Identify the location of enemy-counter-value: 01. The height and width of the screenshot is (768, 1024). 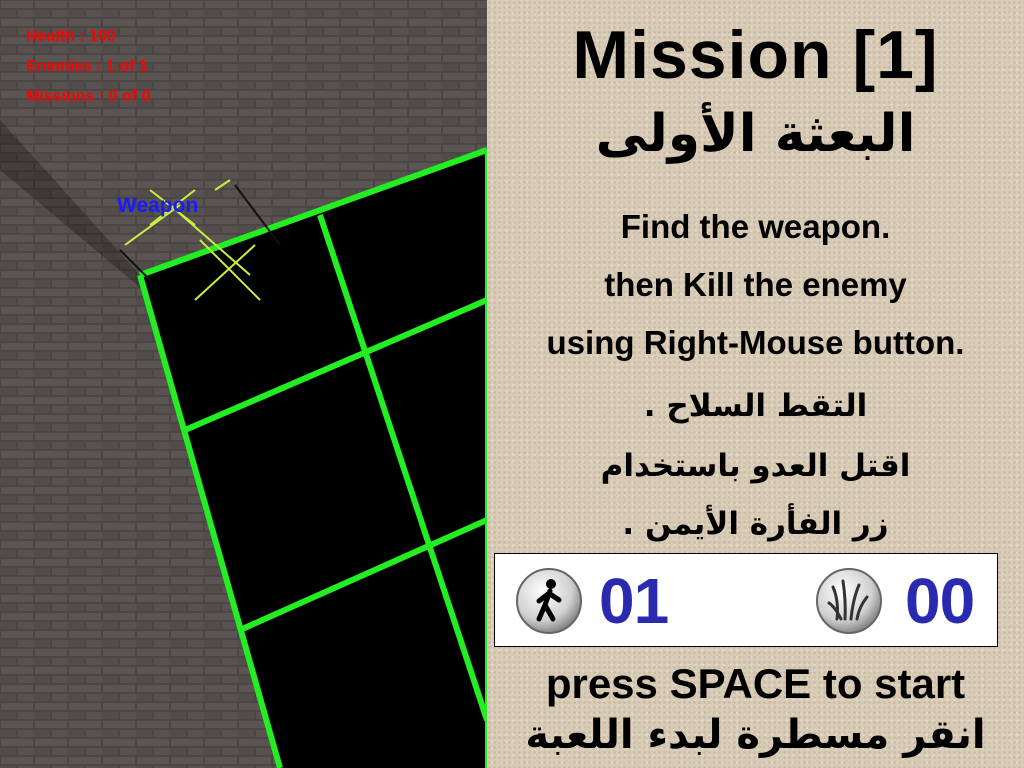
(634, 601).